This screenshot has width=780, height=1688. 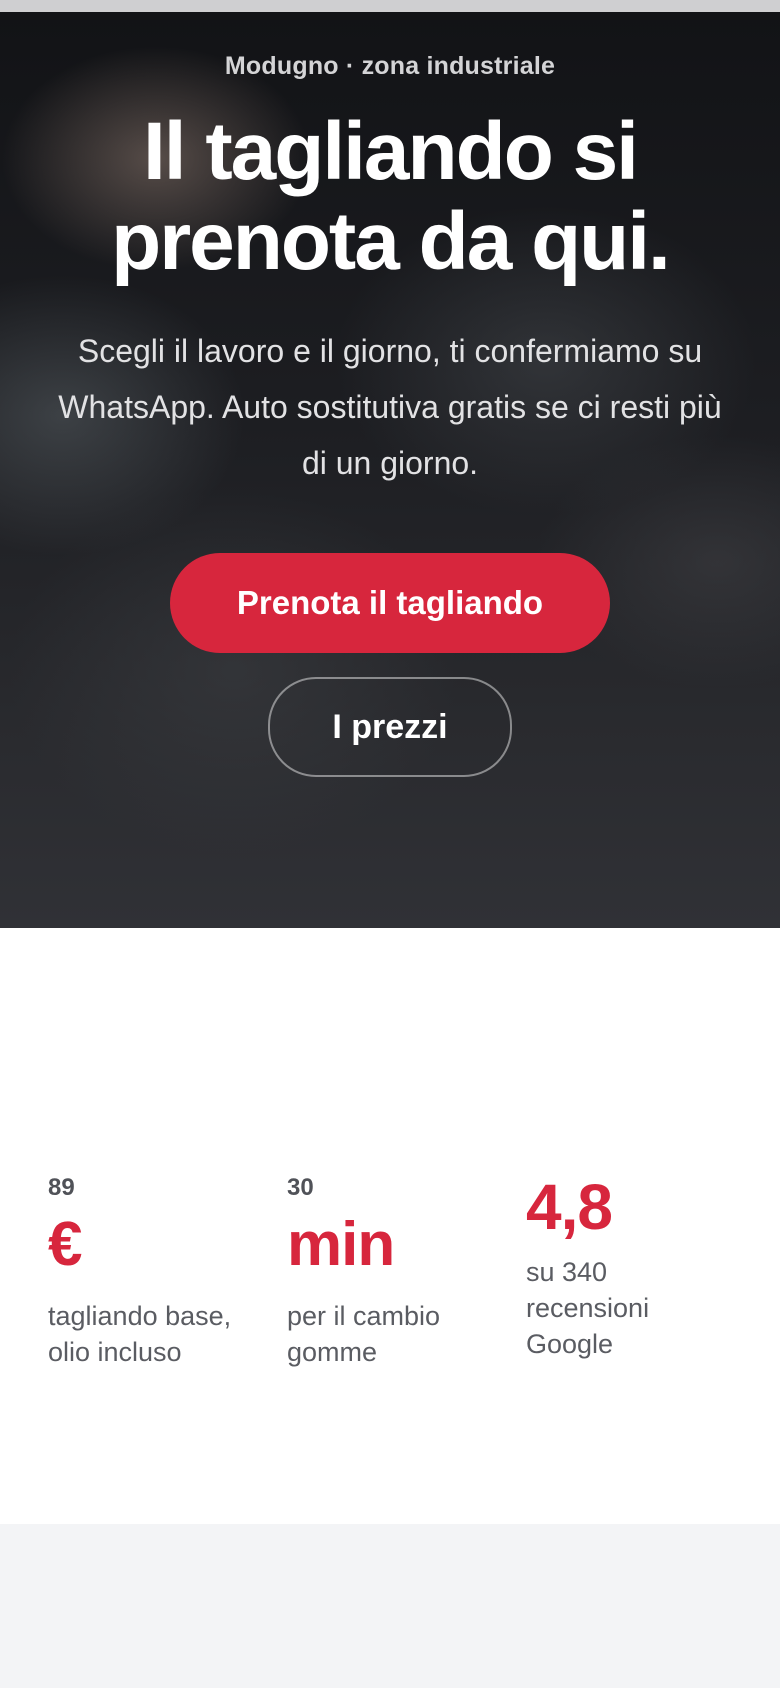 I want to click on stat-rating-value: 4,8, so click(x=569, y=1207).